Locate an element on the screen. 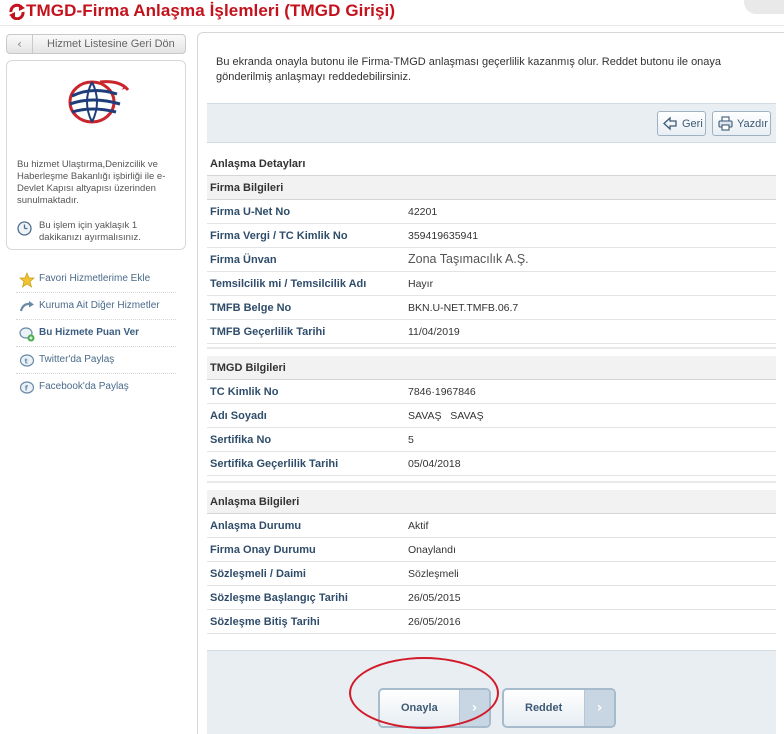 This screenshot has height=734, width=784. row-value: 05/04/2018 is located at coordinates (434, 464).